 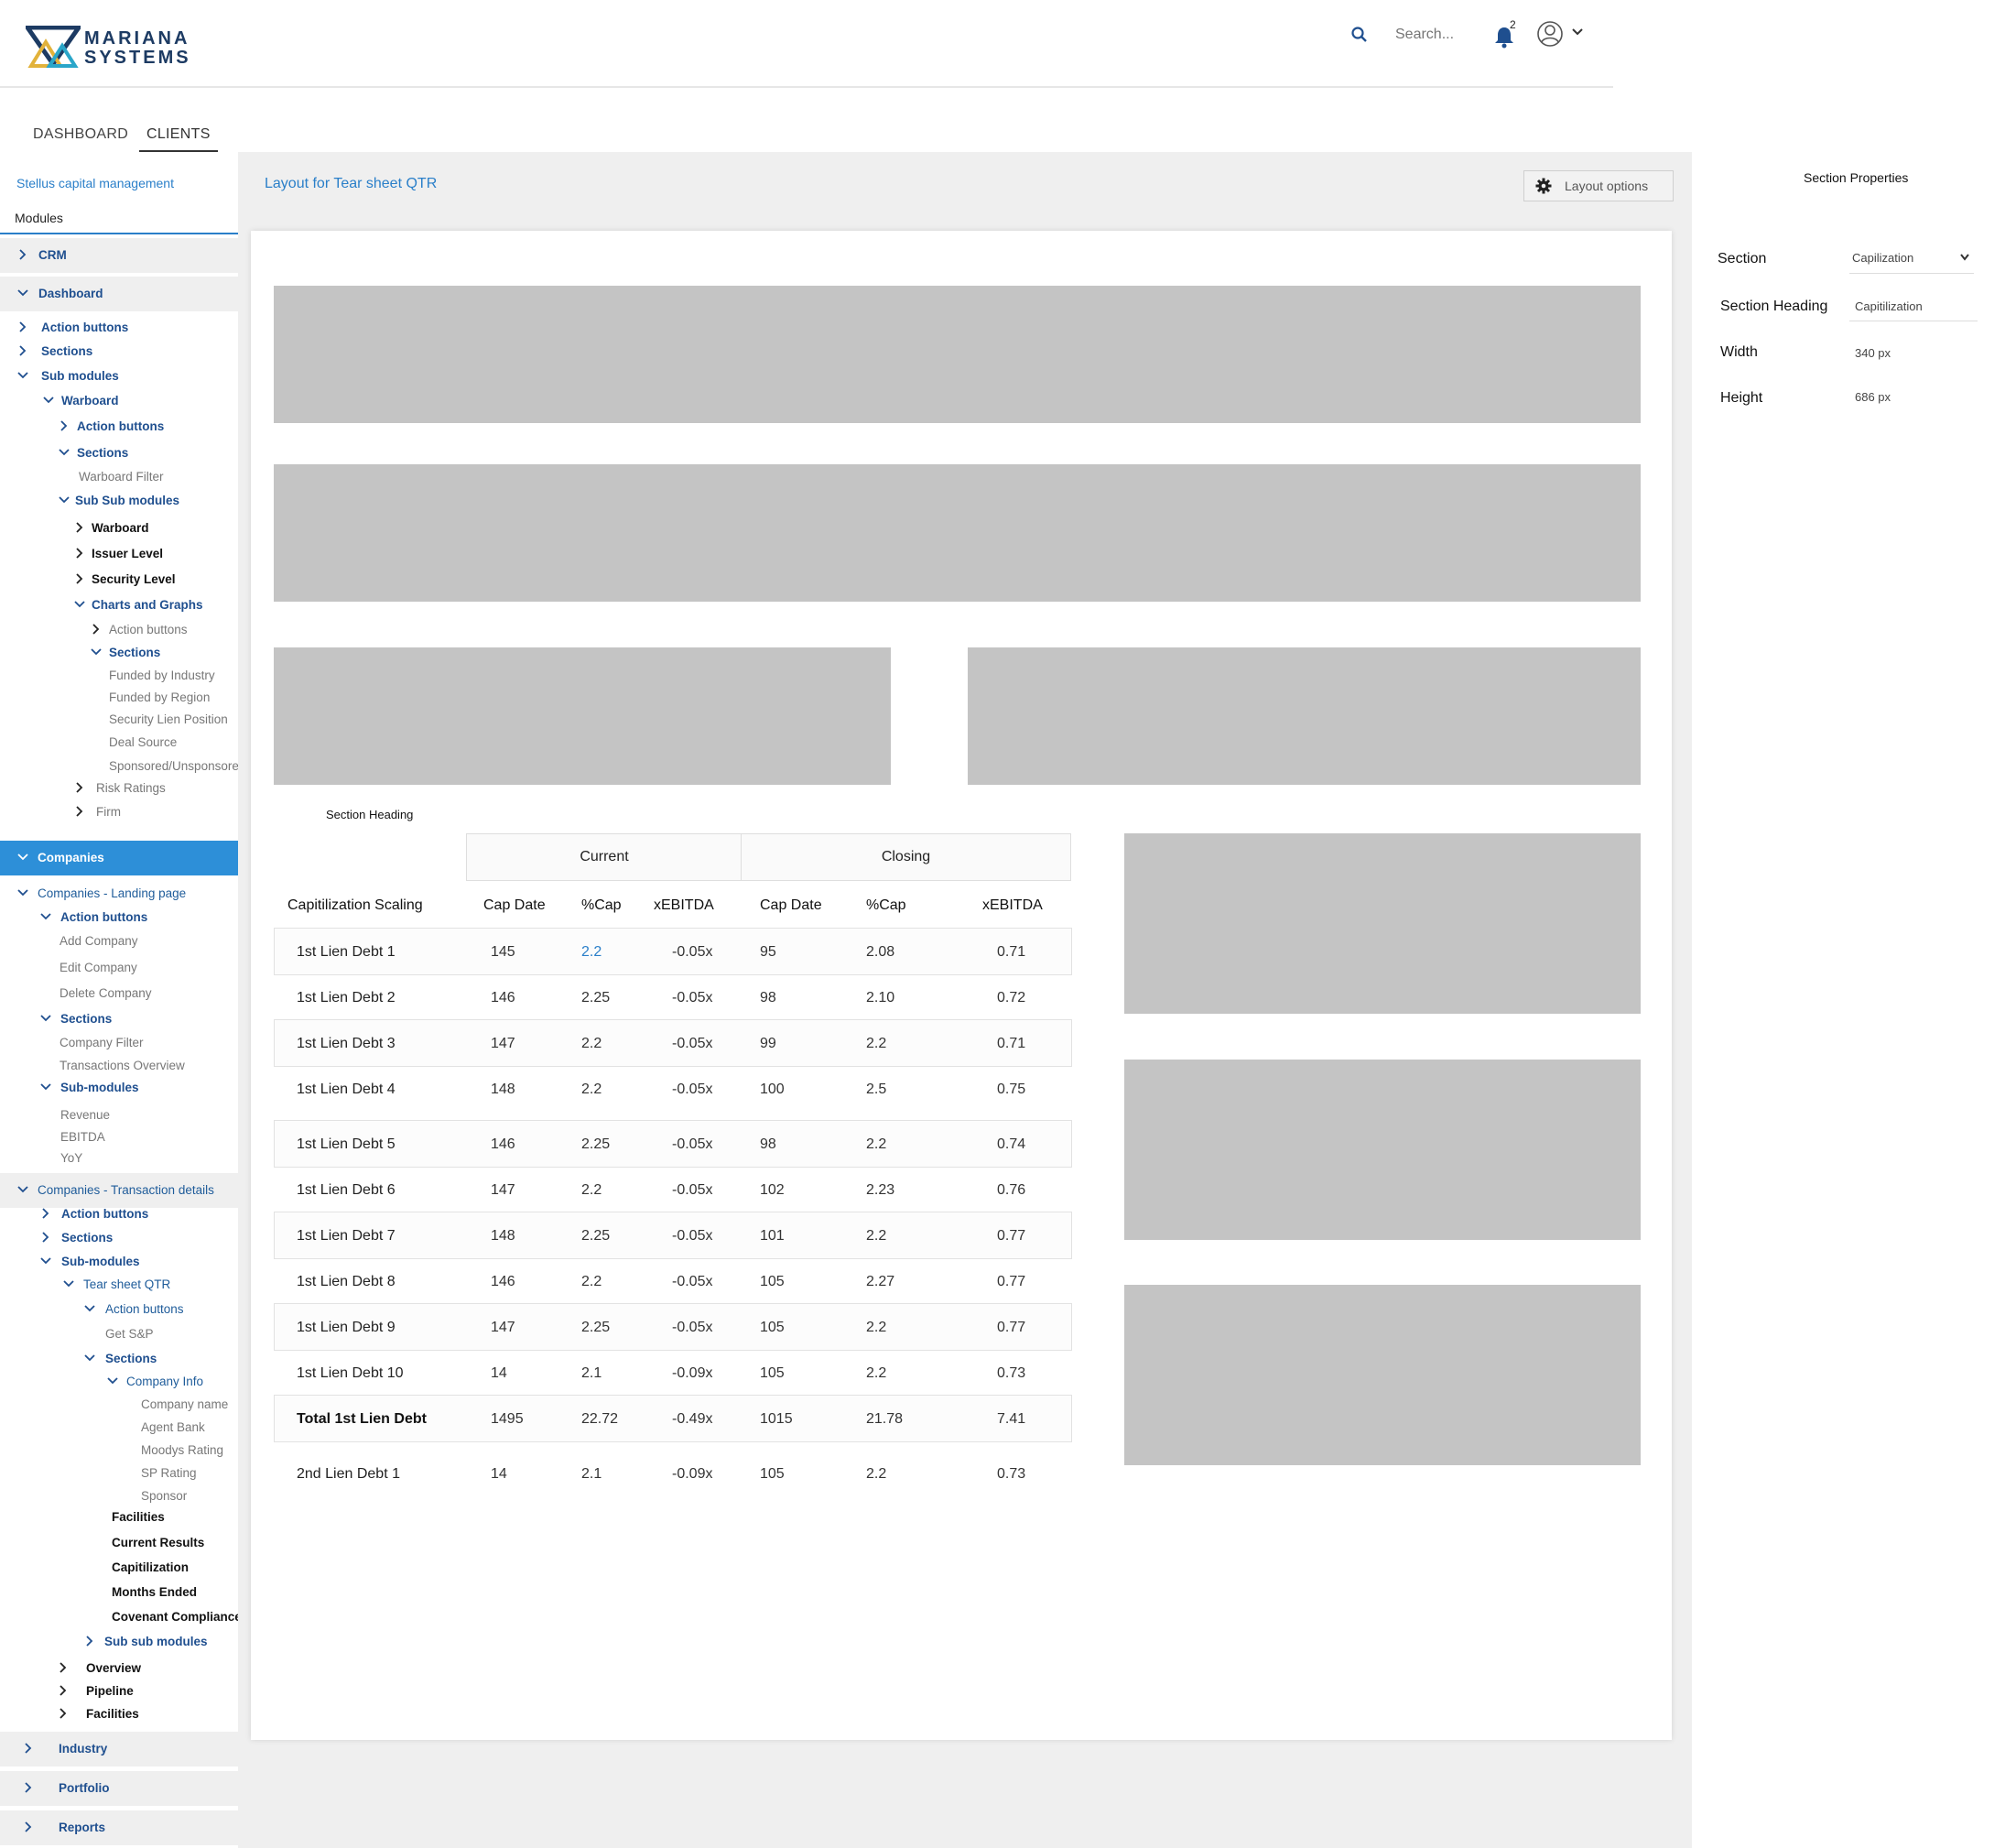 What do you see at coordinates (85, 328) in the screenshot?
I see `sidebar-item-label: Action buttons` at bounding box center [85, 328].